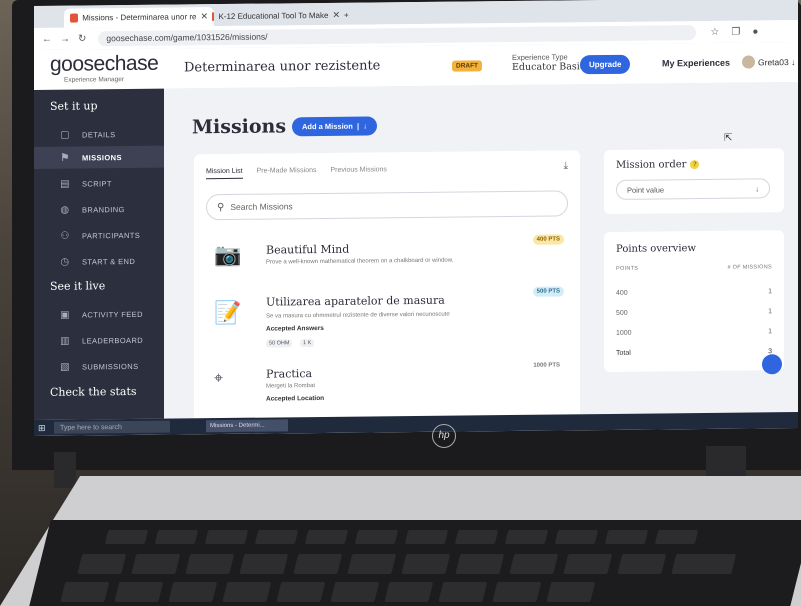  I want to click on tab-previous-missions: Previous Missions, so click(359, 172).